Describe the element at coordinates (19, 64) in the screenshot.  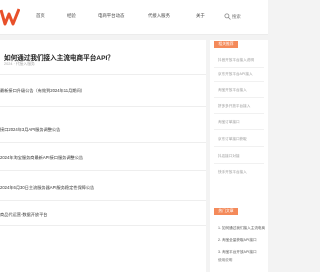
I see `article-meta: 2024 · 代接入服务` at that location.